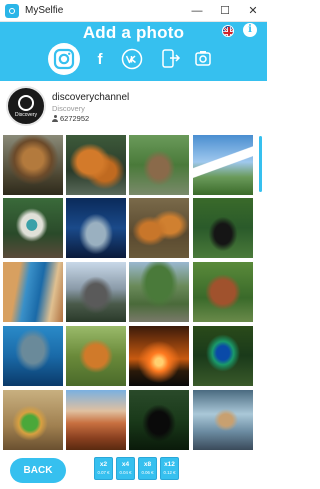 The image size is (320, 489). Describe the element at coordinates (228, 31) in the screenshot. I see `uk-flag-icon` at that location.